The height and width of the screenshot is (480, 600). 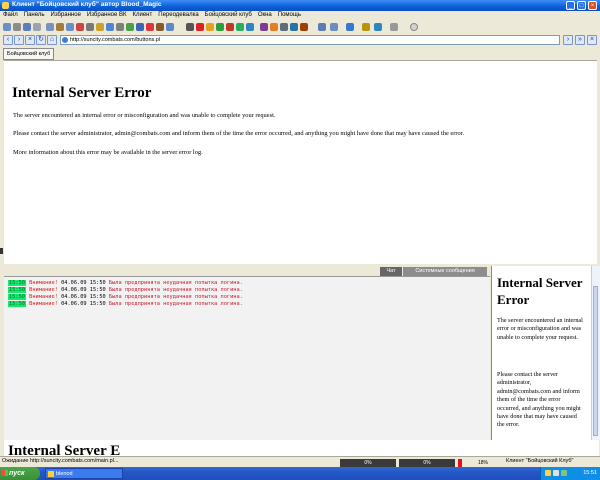 I want to click on tab-system-messages: Системные сообщения, so click(x=445, y=271).